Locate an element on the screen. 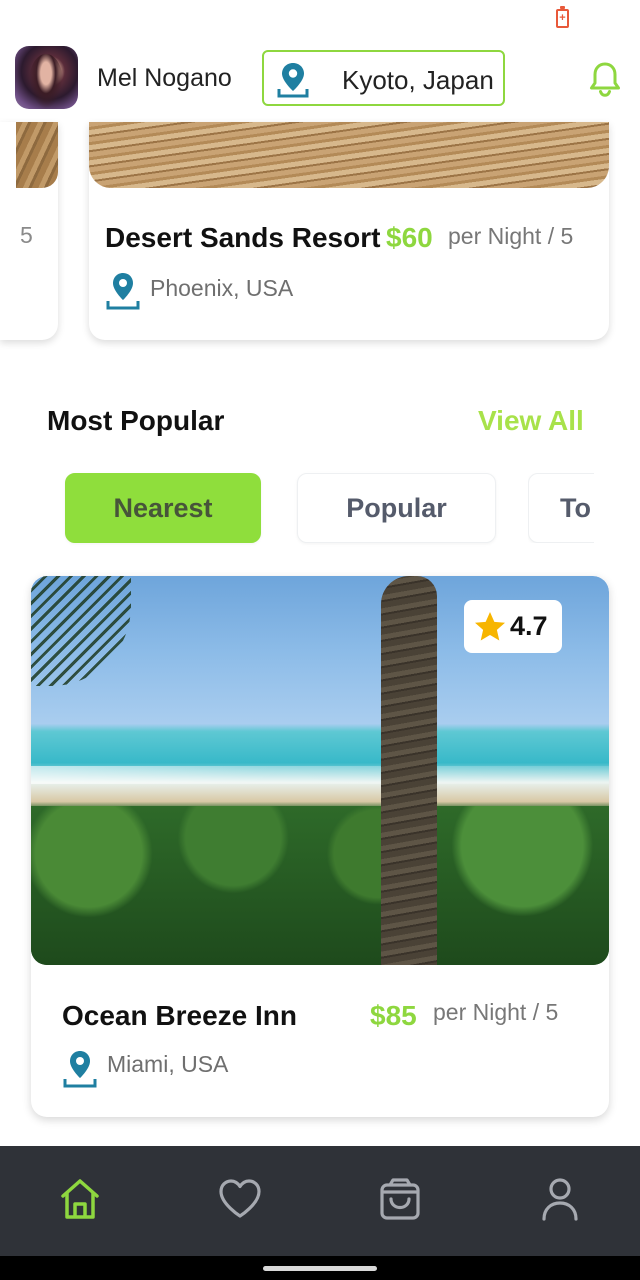 The width and height of the screenshot is (640, 1280). rating-value: 4.7 is located at coordinates (529, 626).